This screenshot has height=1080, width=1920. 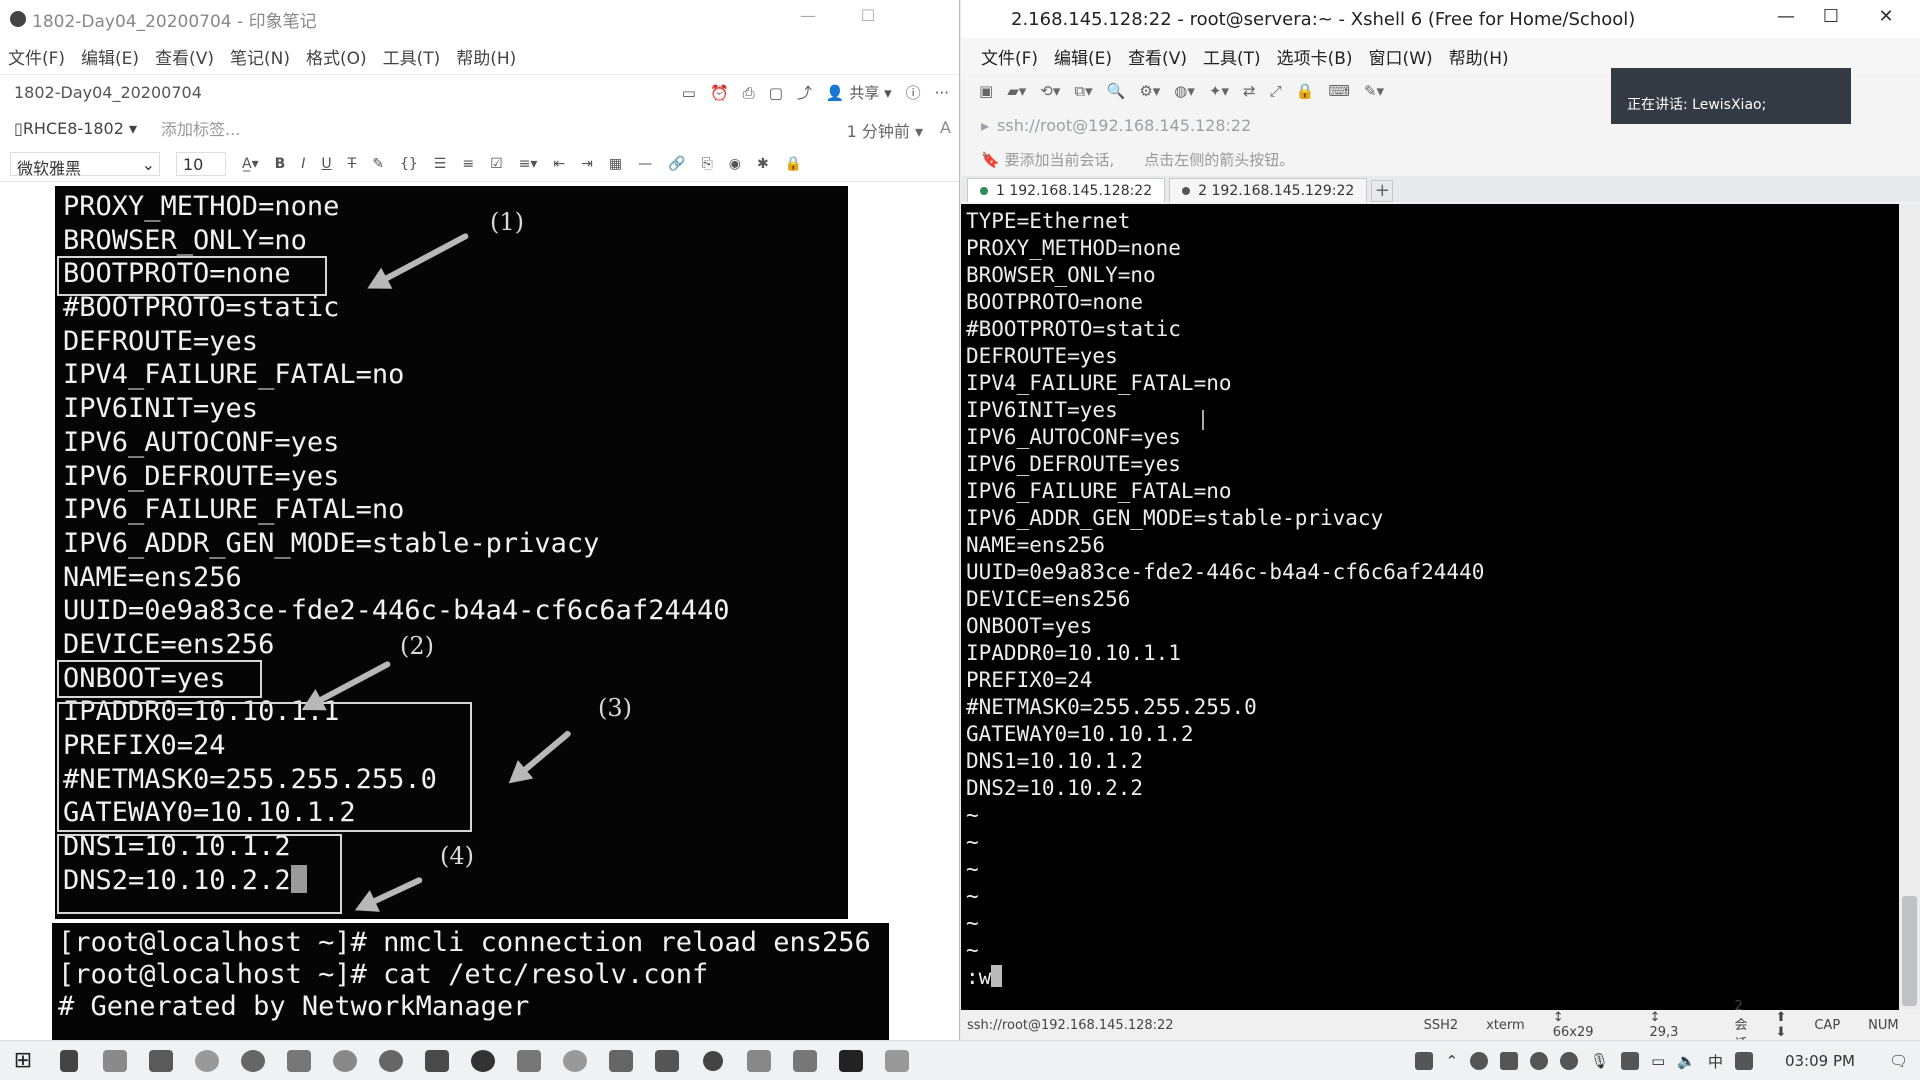 I want to click on code-icon: {}, so click(x=409, y=164).